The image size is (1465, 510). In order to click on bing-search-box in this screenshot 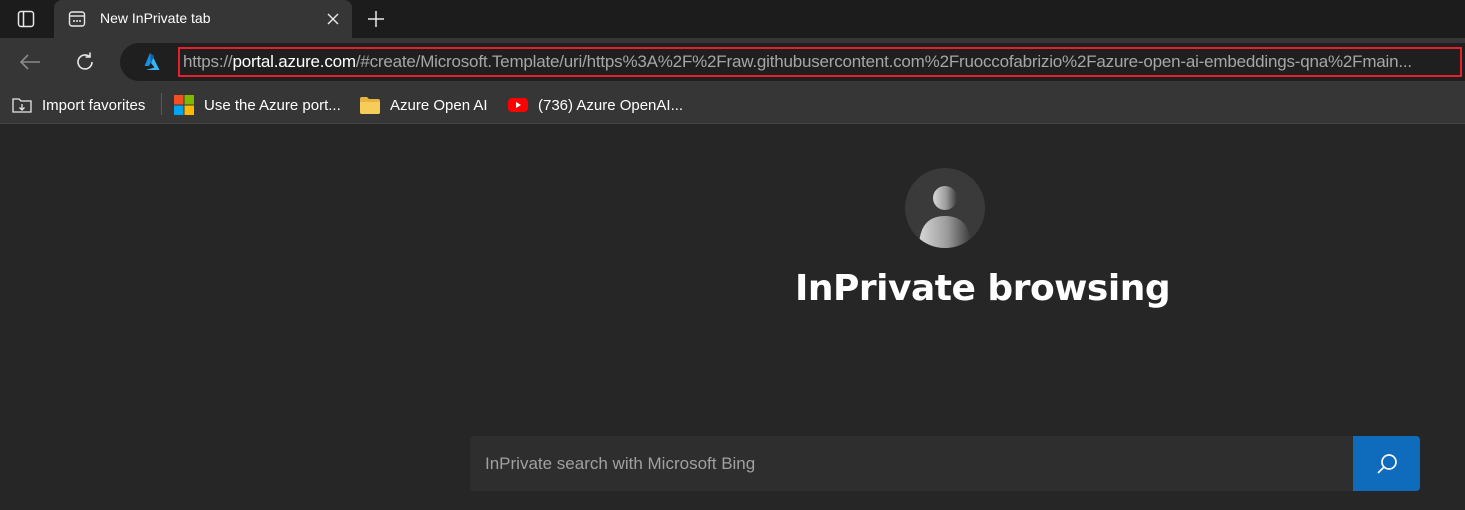, I will do `click(945, 463)`.